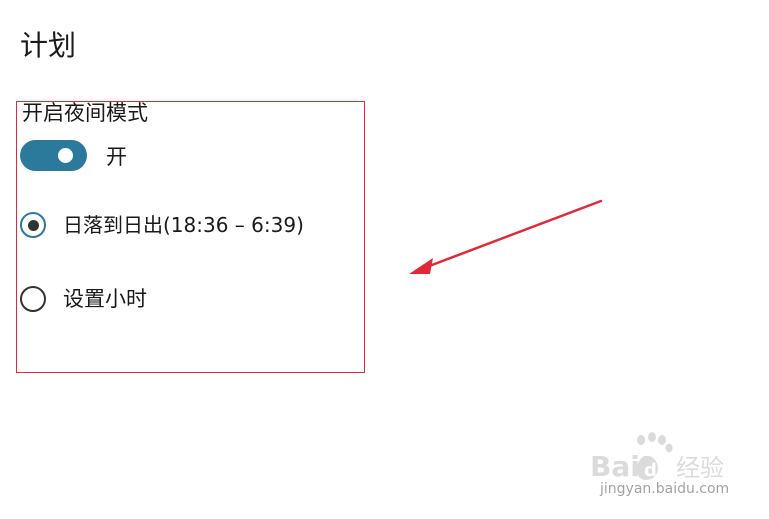 This screenshot has height=519, width=769. I want to click on toggle-state-label: 开, so click(116, 157).